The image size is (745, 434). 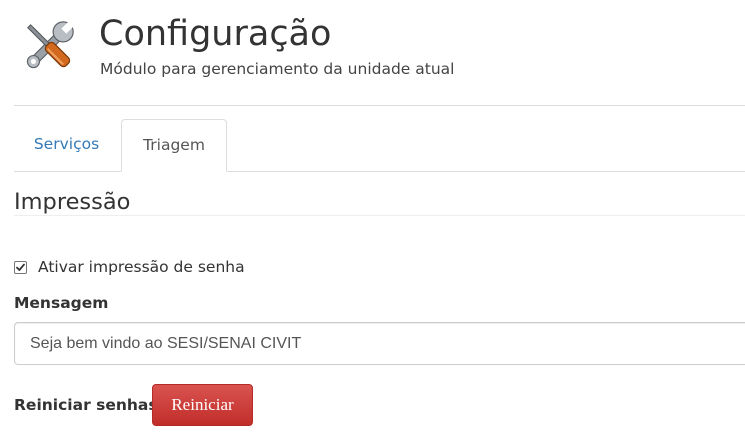 I want to click on section-divider, so click(x=379, y=215).